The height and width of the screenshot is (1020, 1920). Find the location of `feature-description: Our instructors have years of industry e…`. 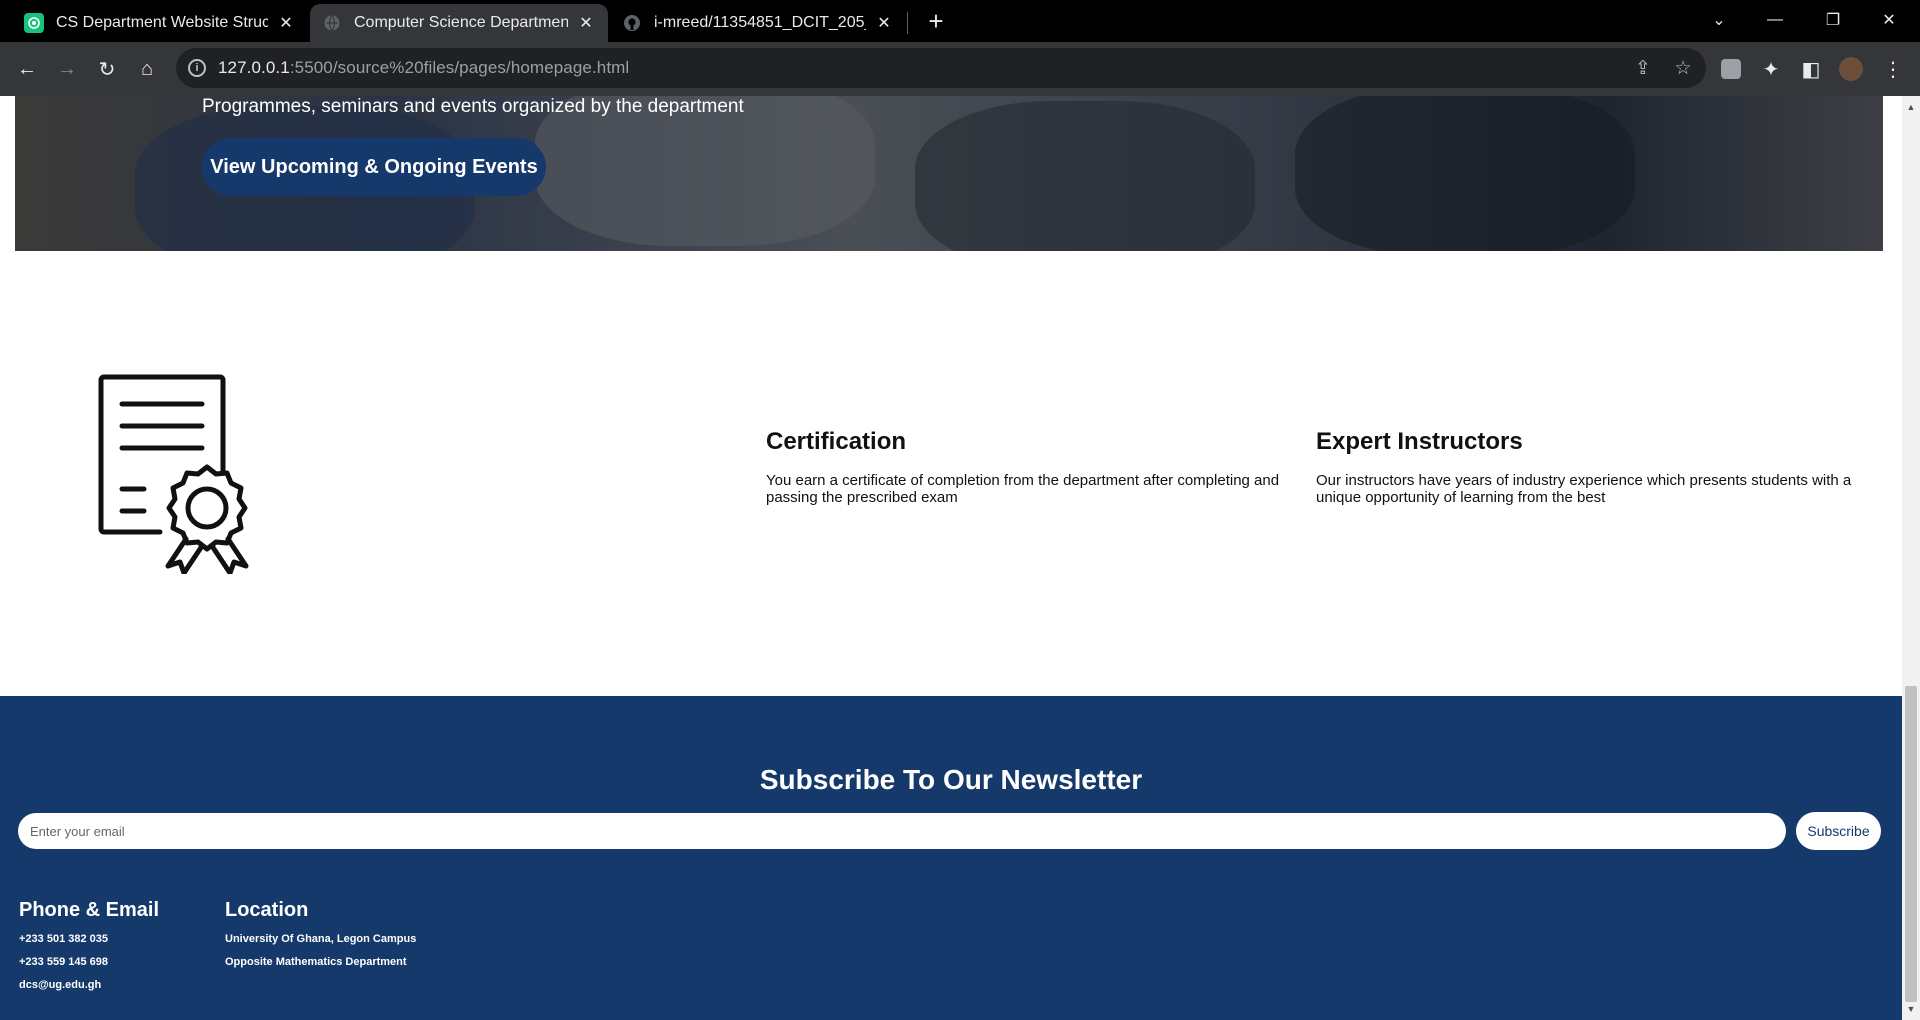

feature-description: Our instructors have years of industry e… is located at coordinates (1584, 489).